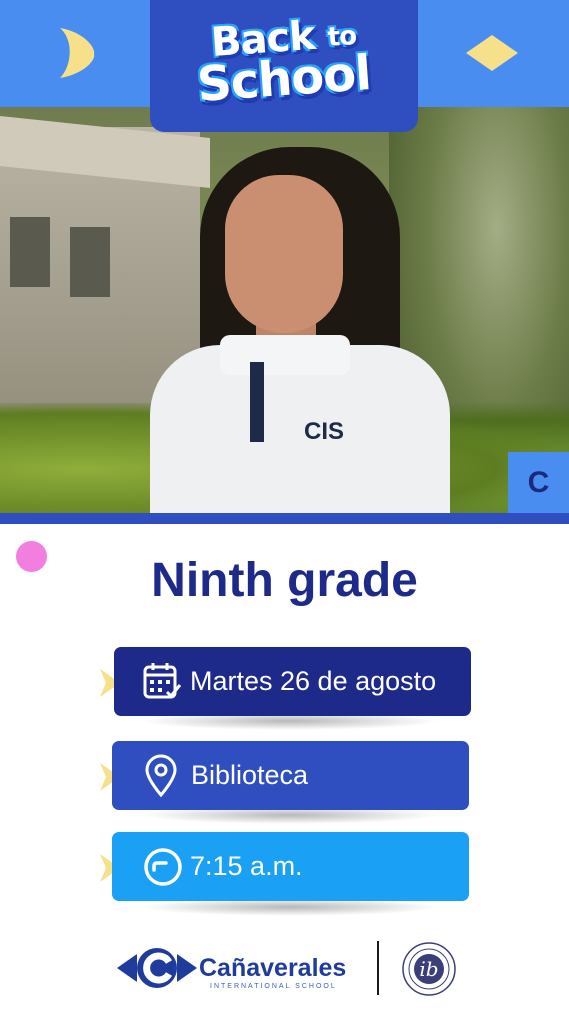  I want to click on header-tab: Back to School, so click(284, 66).